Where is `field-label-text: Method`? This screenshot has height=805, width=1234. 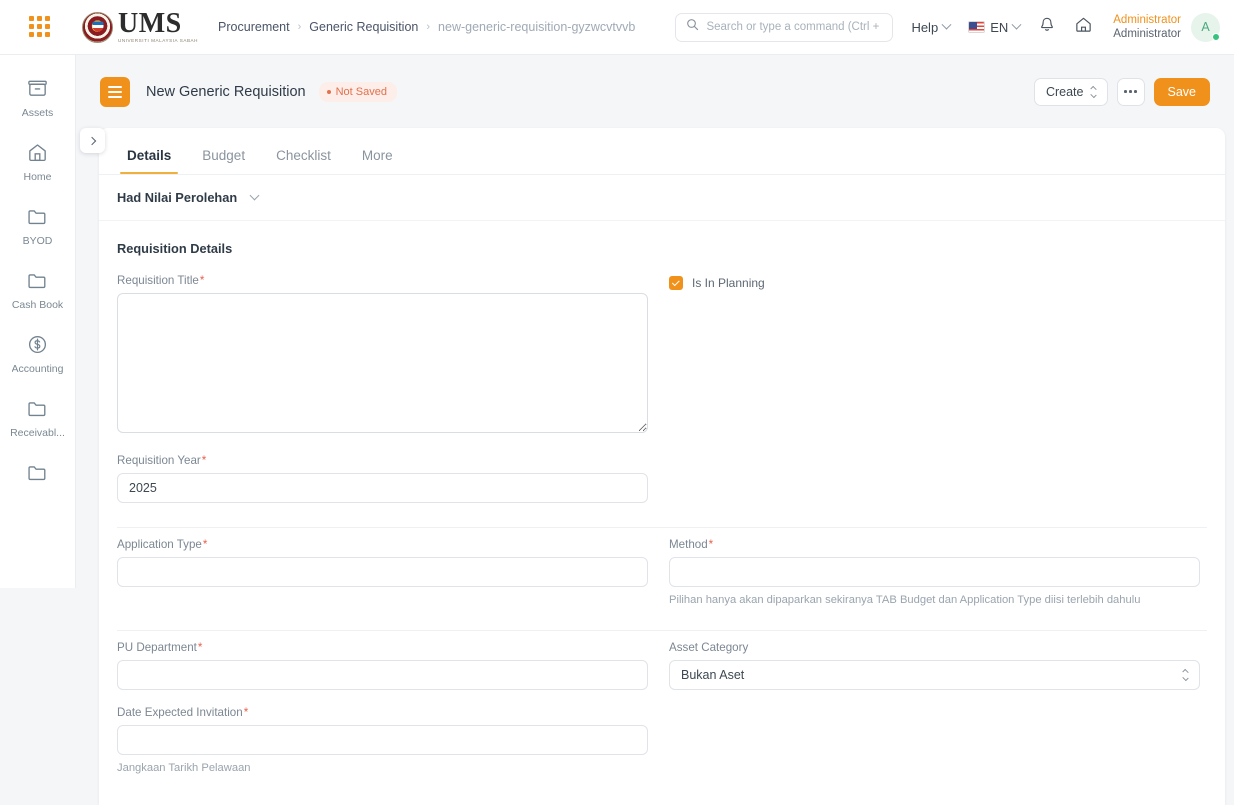 field-label-text: Method is located at coordinates (688, 544).